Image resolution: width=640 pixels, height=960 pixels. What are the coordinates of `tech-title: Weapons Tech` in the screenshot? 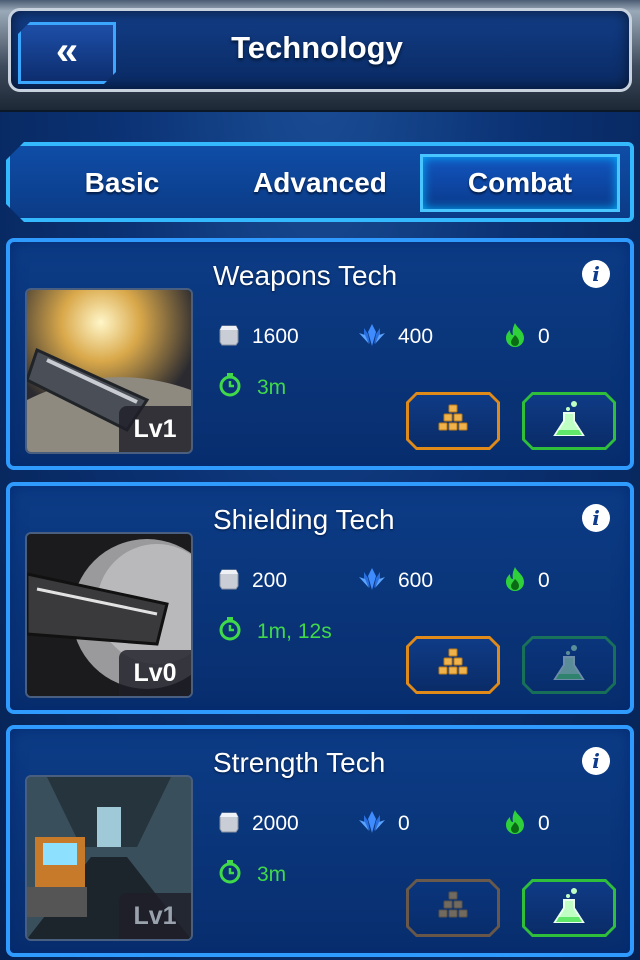 It's located at (305, 275).